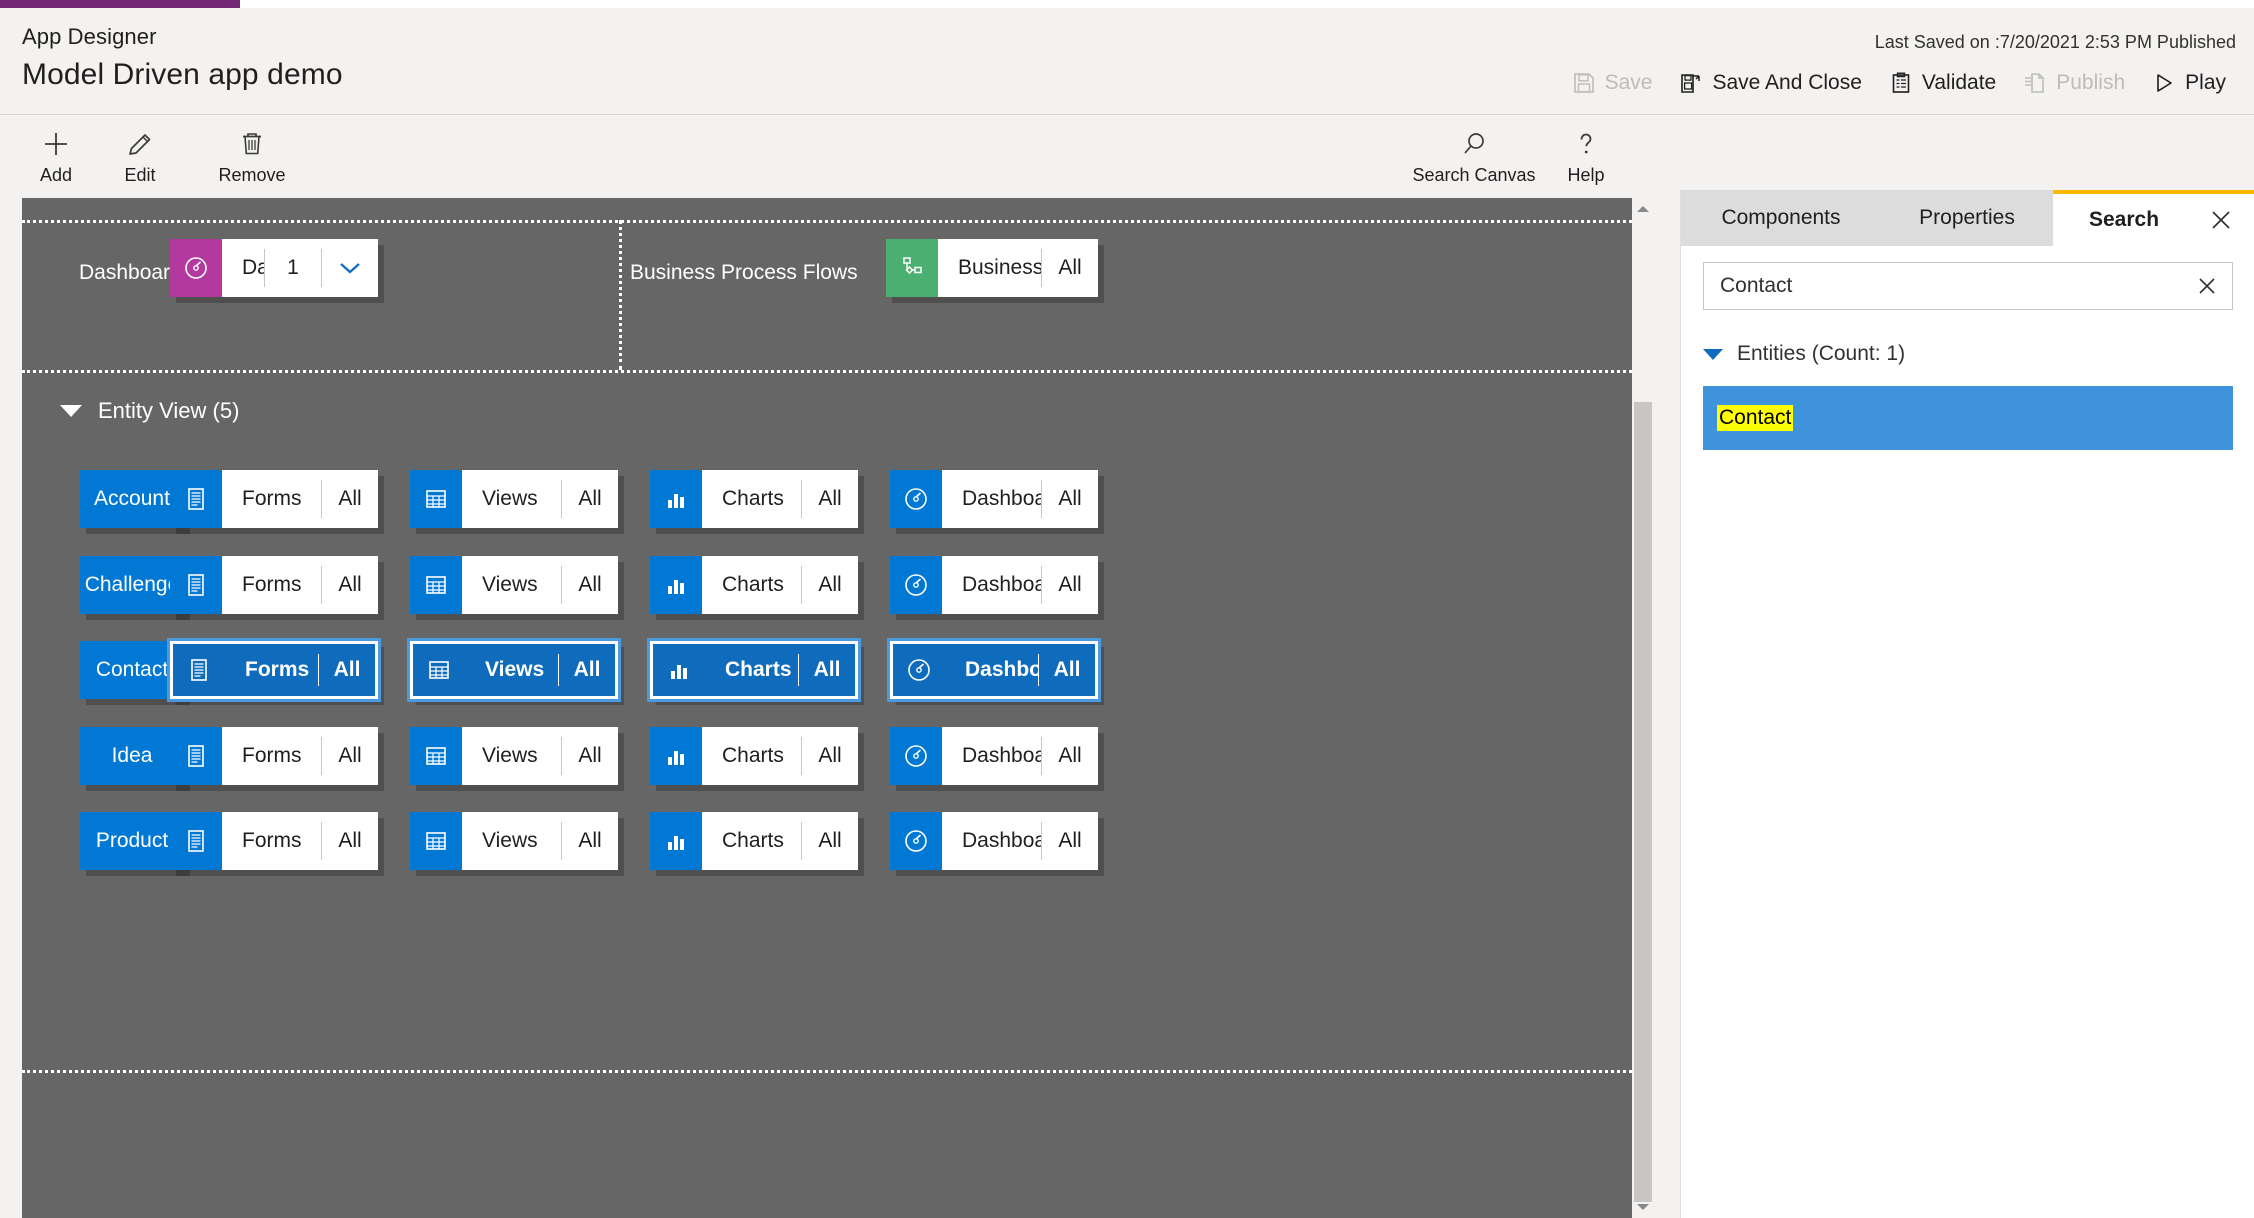 The width and height of the screenshot is (2254, 1218). Describe the element at coordinates (1613, 83) in the screenshot. I see `save-button: Save` at that location.